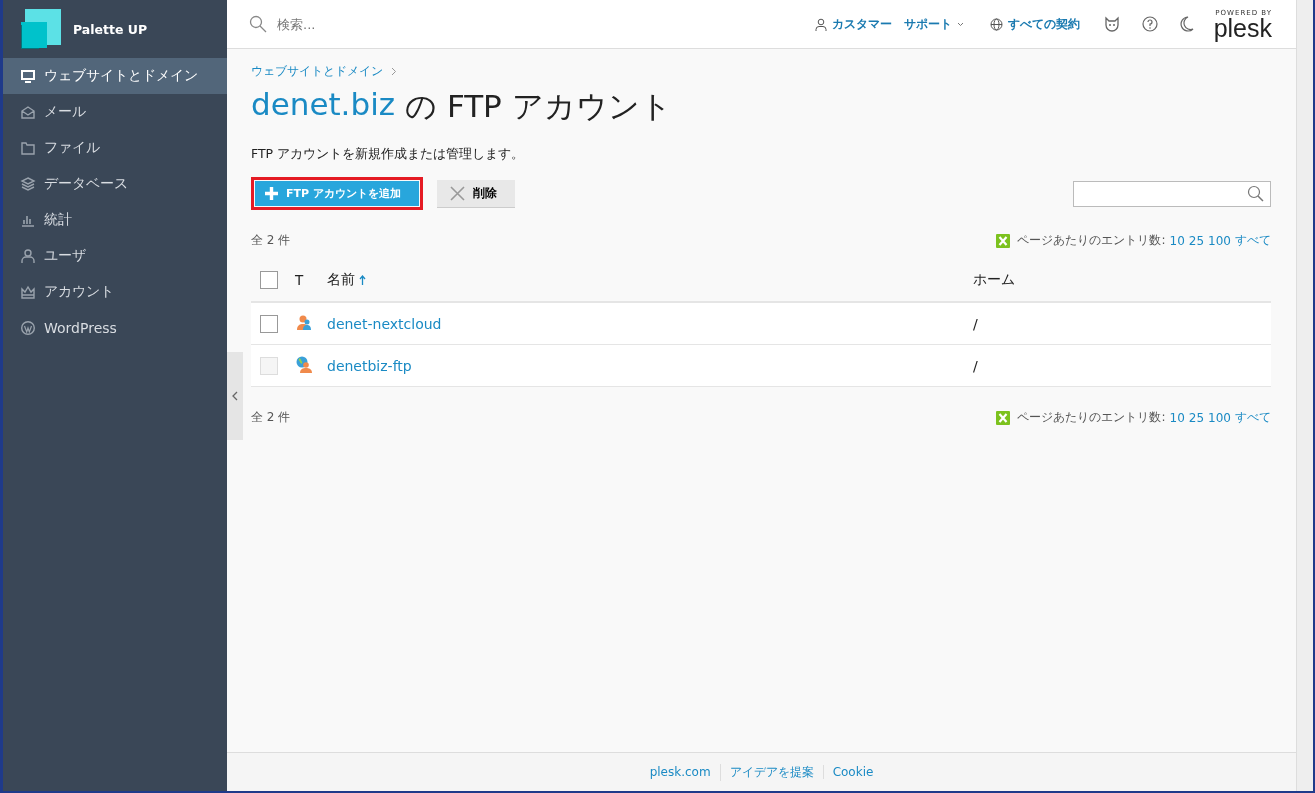  What do you see at coordinates (317, 71) in the screenshot?
I see `breadcrumb-link: ウェブサイトとドメイン` at bounding box center [317, 71].